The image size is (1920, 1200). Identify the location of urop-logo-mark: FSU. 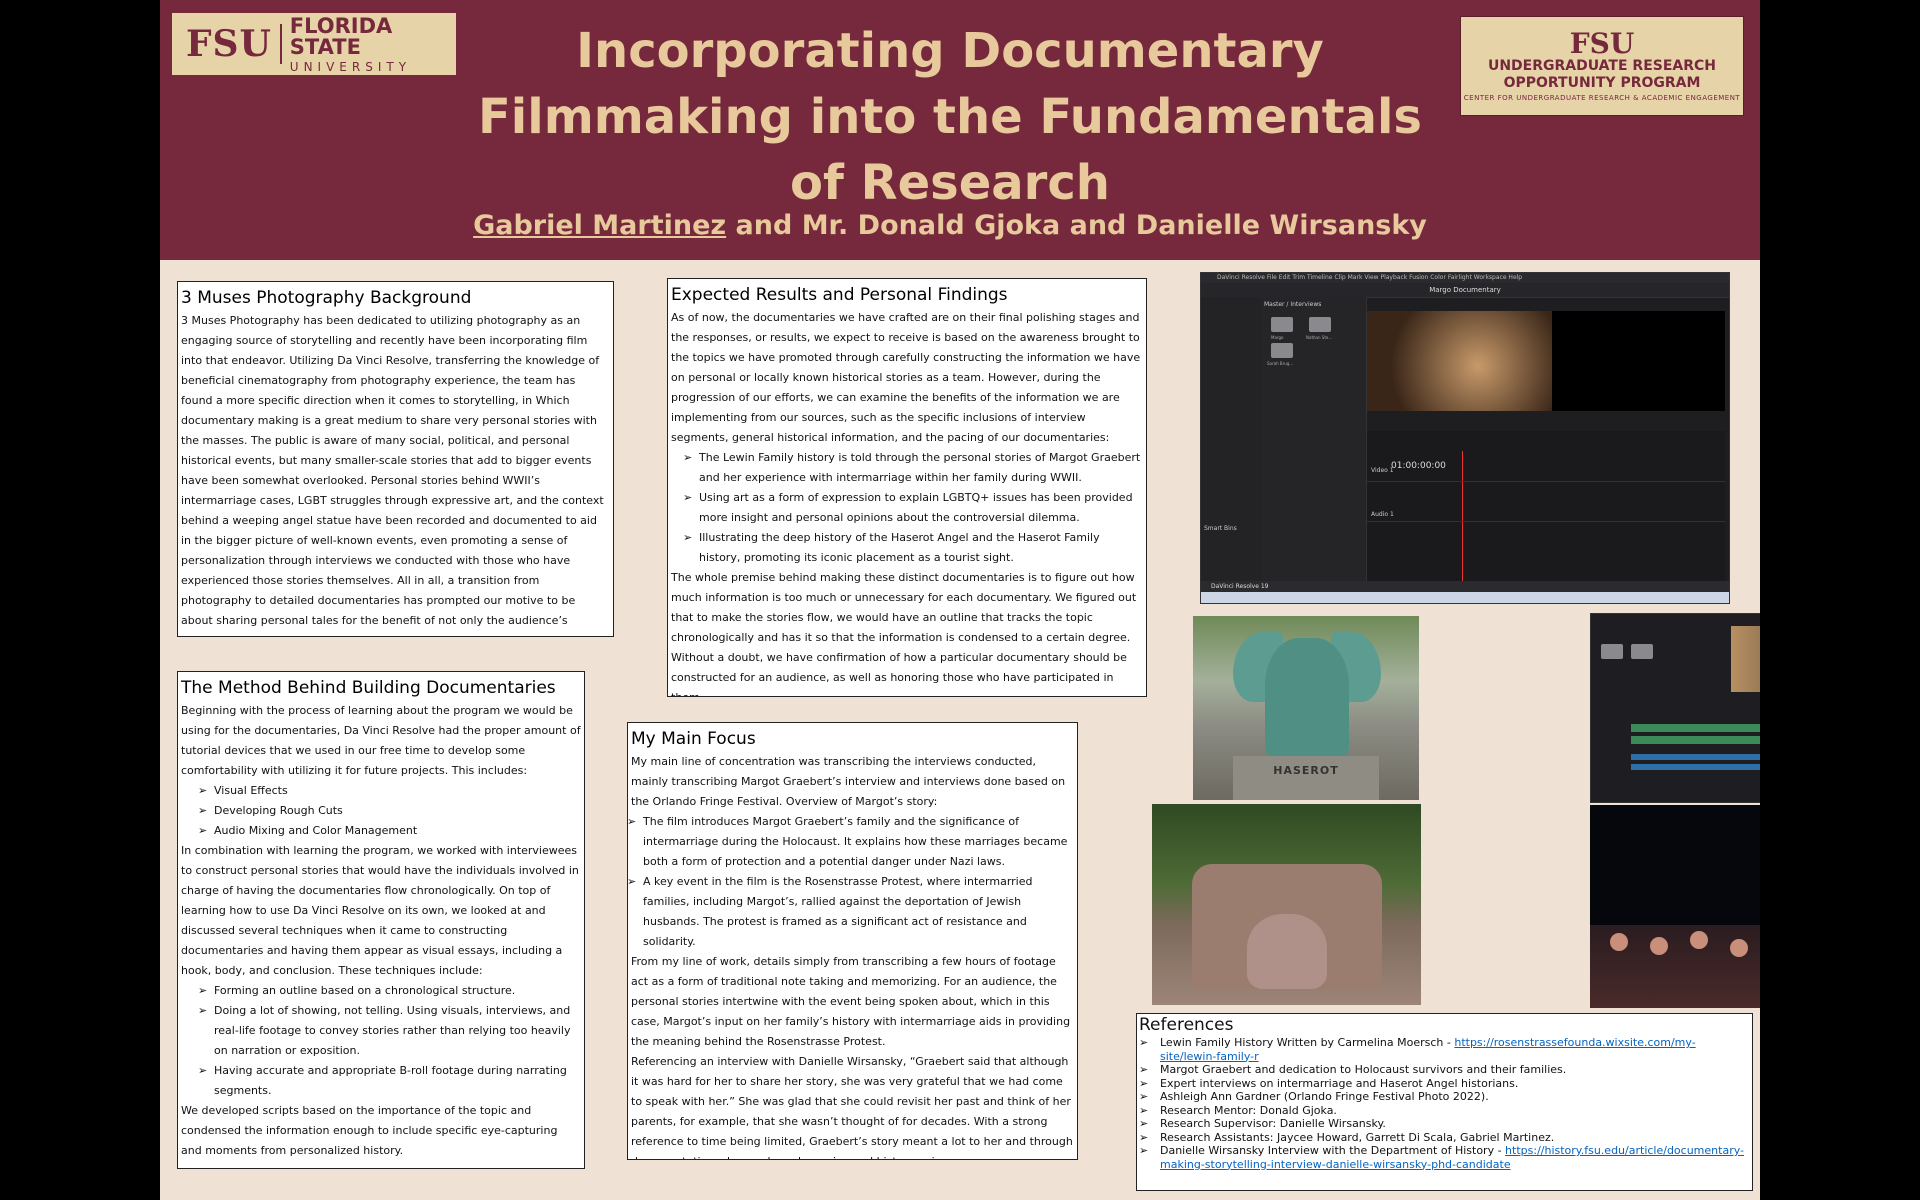
(1602, 43).